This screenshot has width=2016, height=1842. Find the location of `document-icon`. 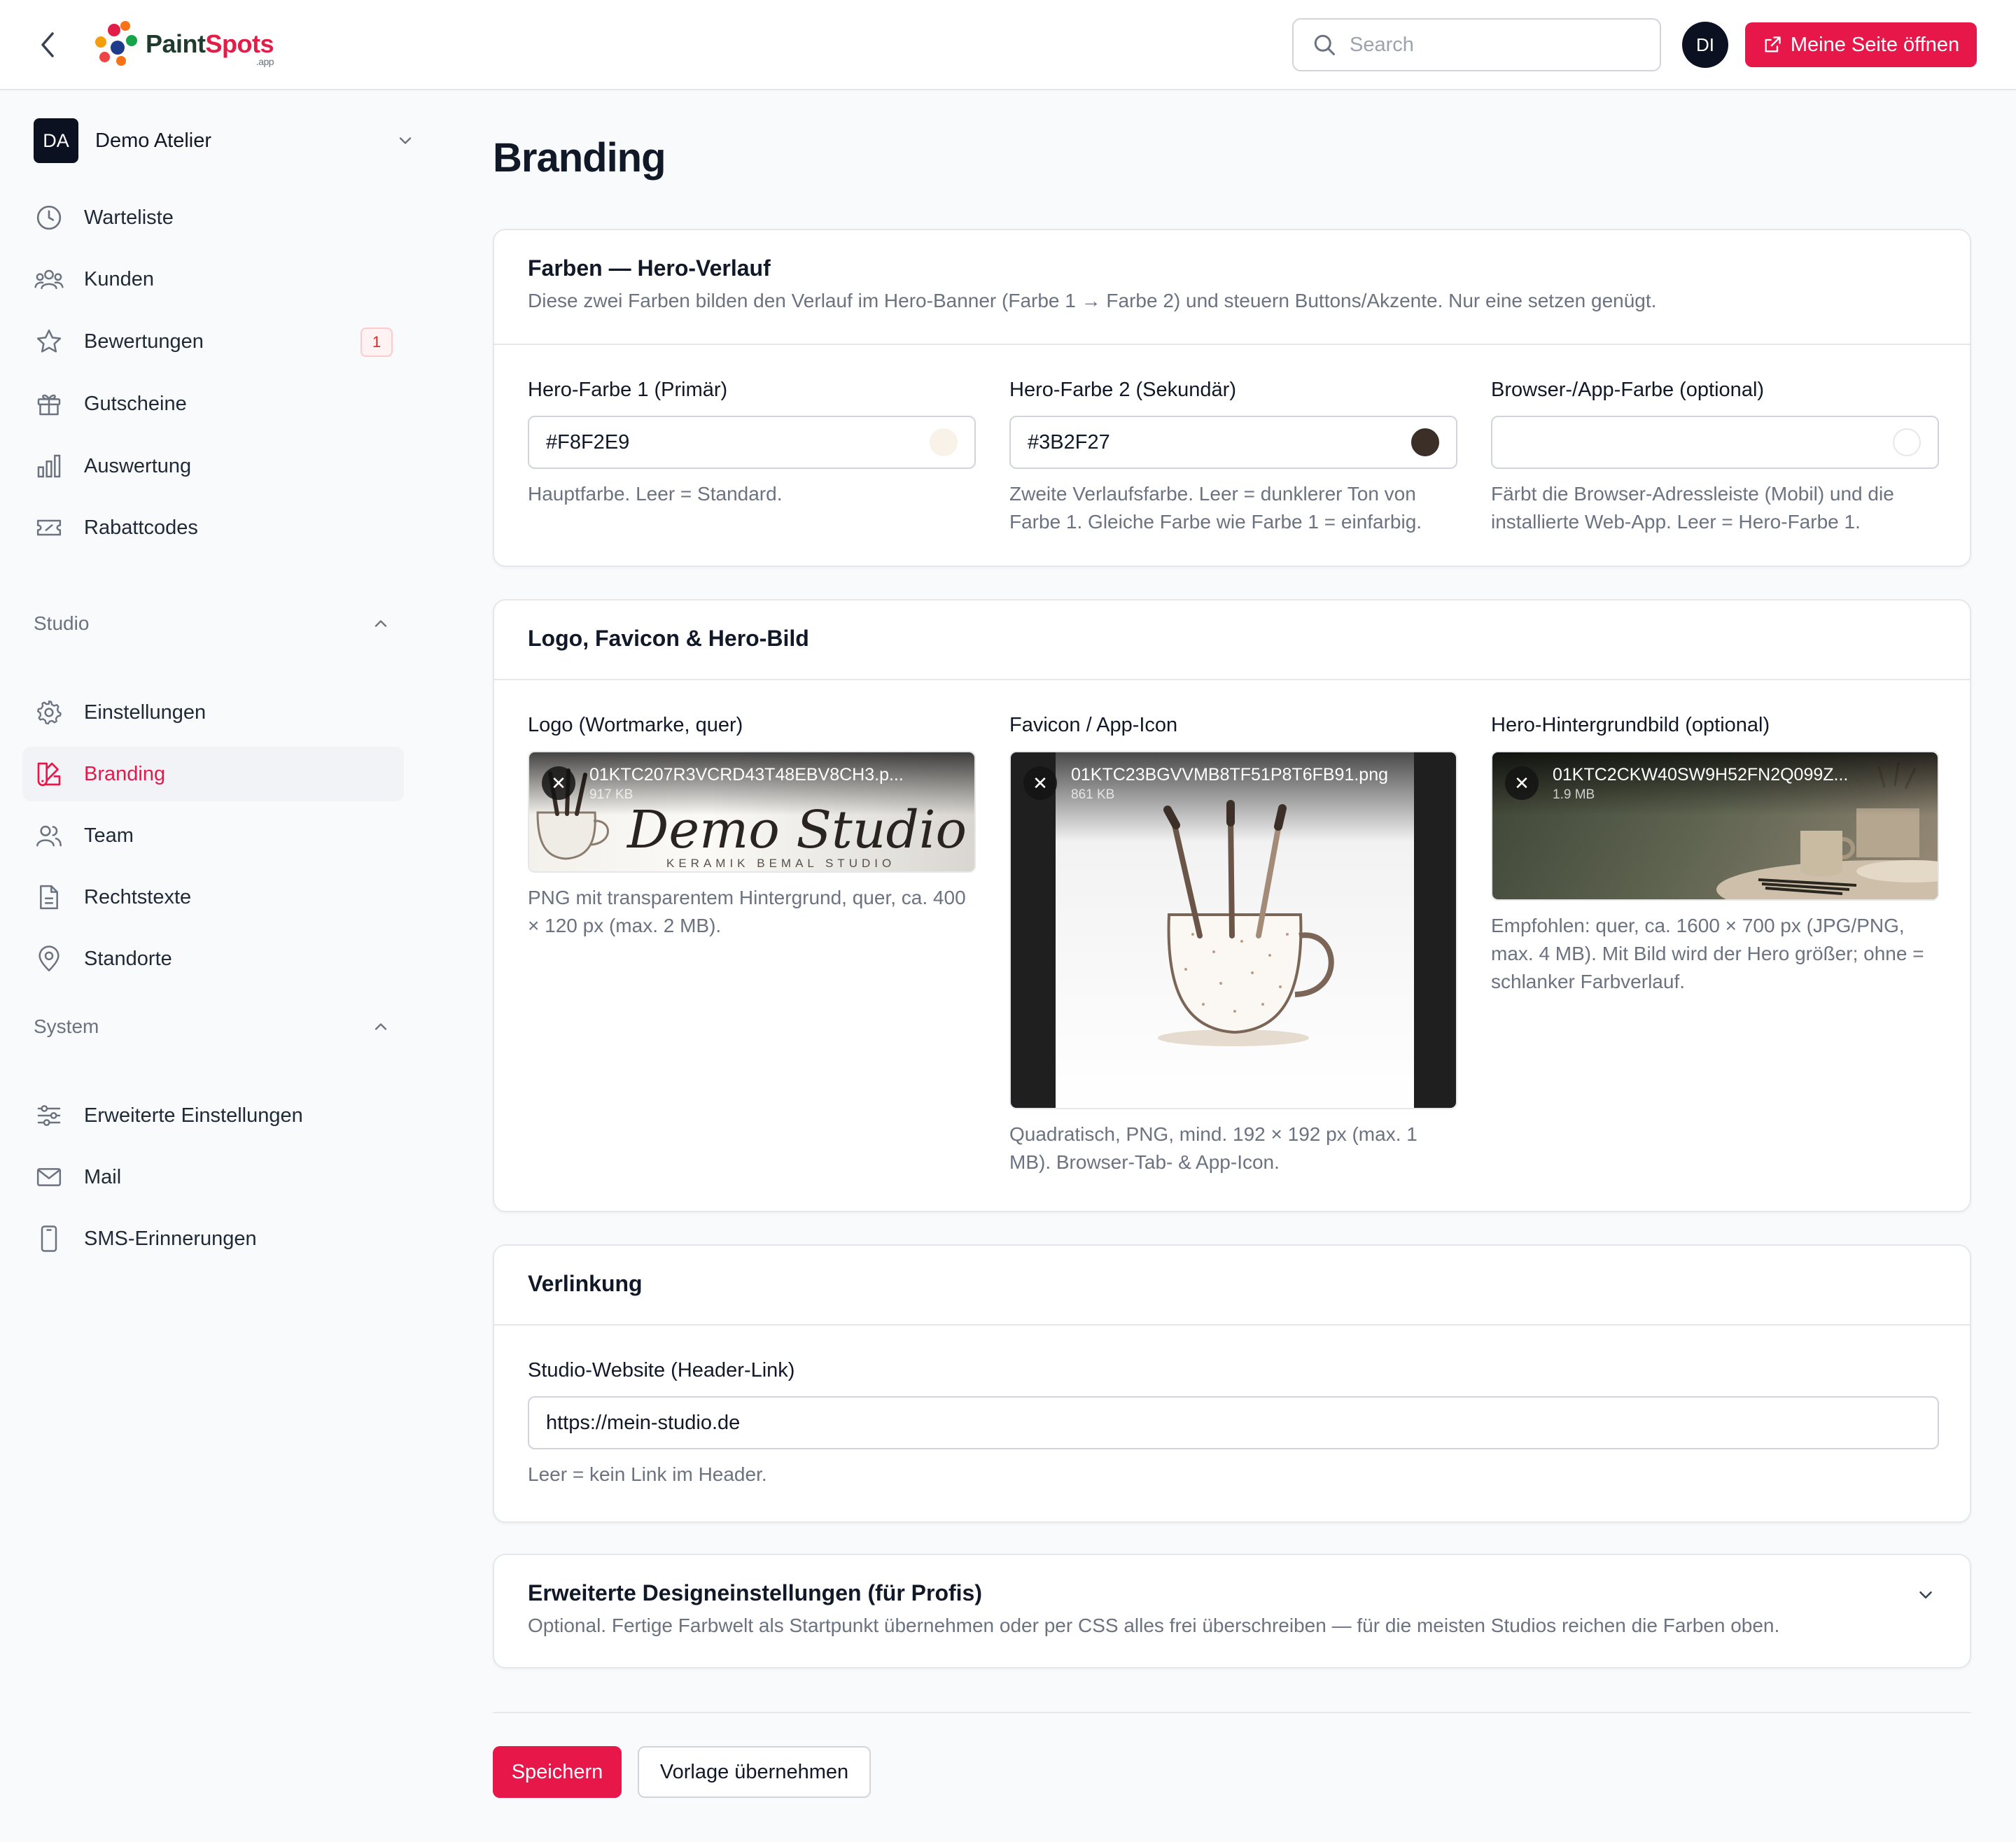

document-icon is located at coordinates (49, 897).